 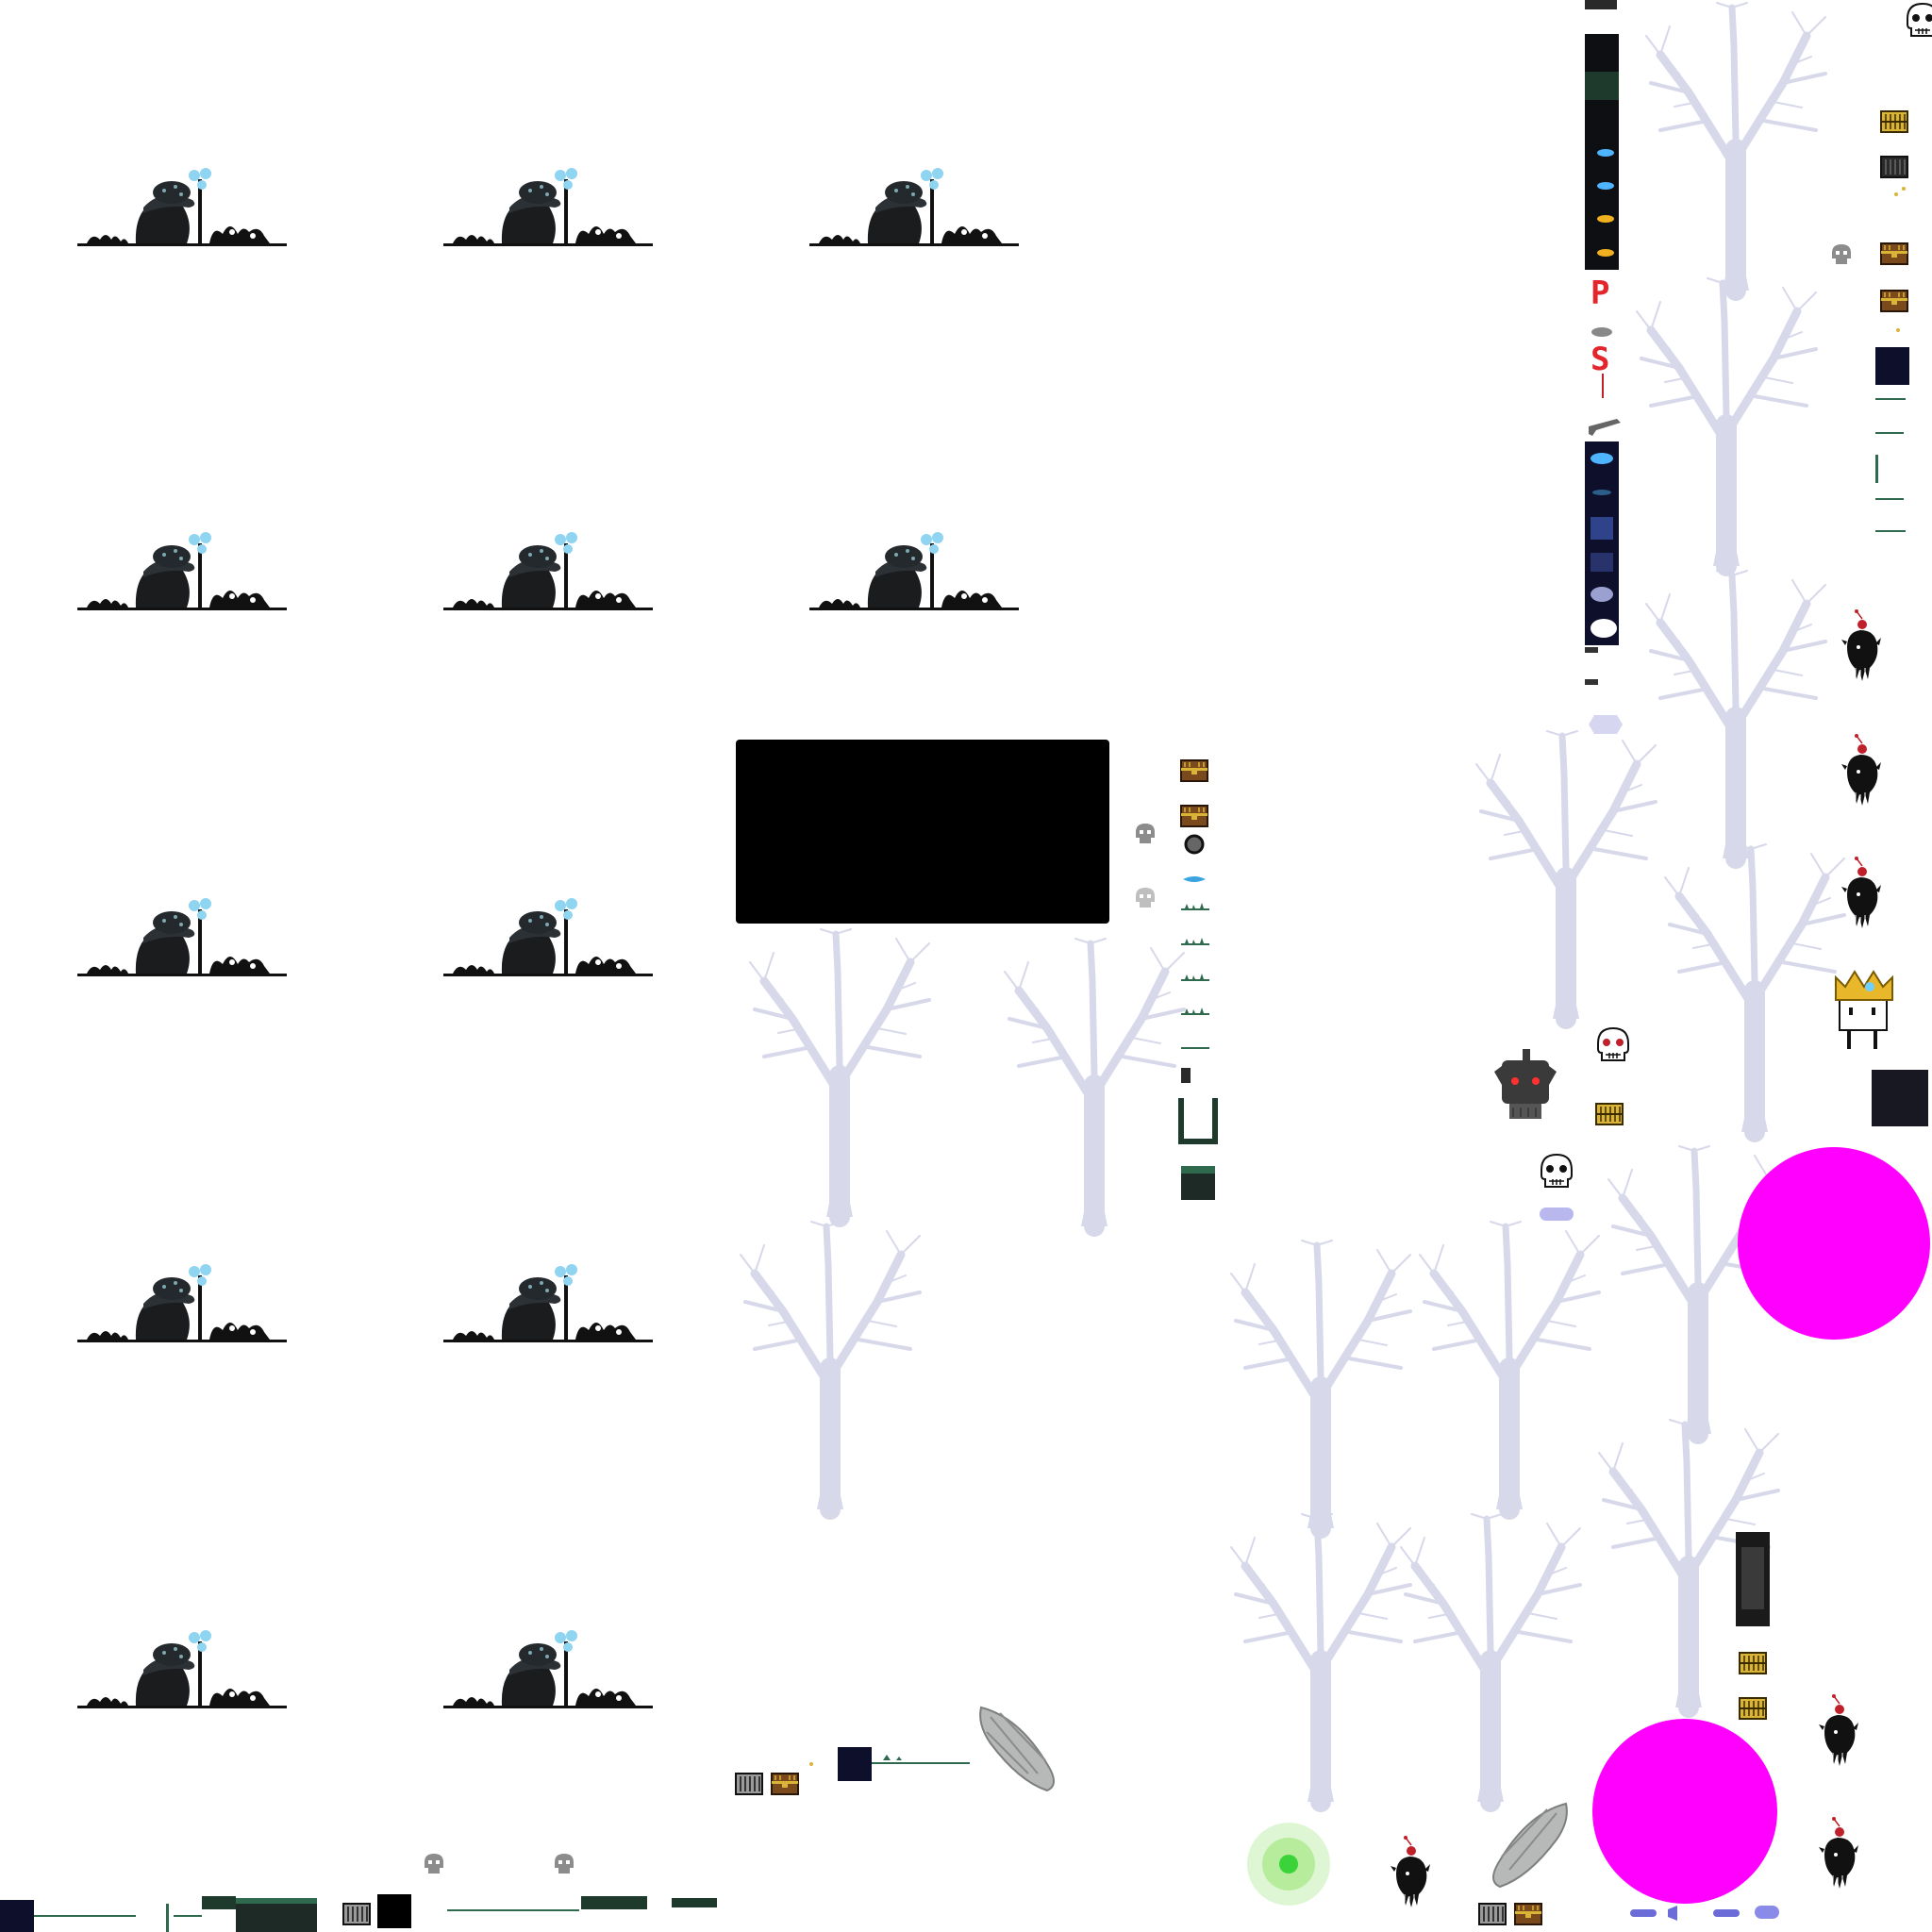 What do you see at coordinates (1864, 1010) in the screenshot?
I see `crowned-character` at bounding box center [1864, 1010].